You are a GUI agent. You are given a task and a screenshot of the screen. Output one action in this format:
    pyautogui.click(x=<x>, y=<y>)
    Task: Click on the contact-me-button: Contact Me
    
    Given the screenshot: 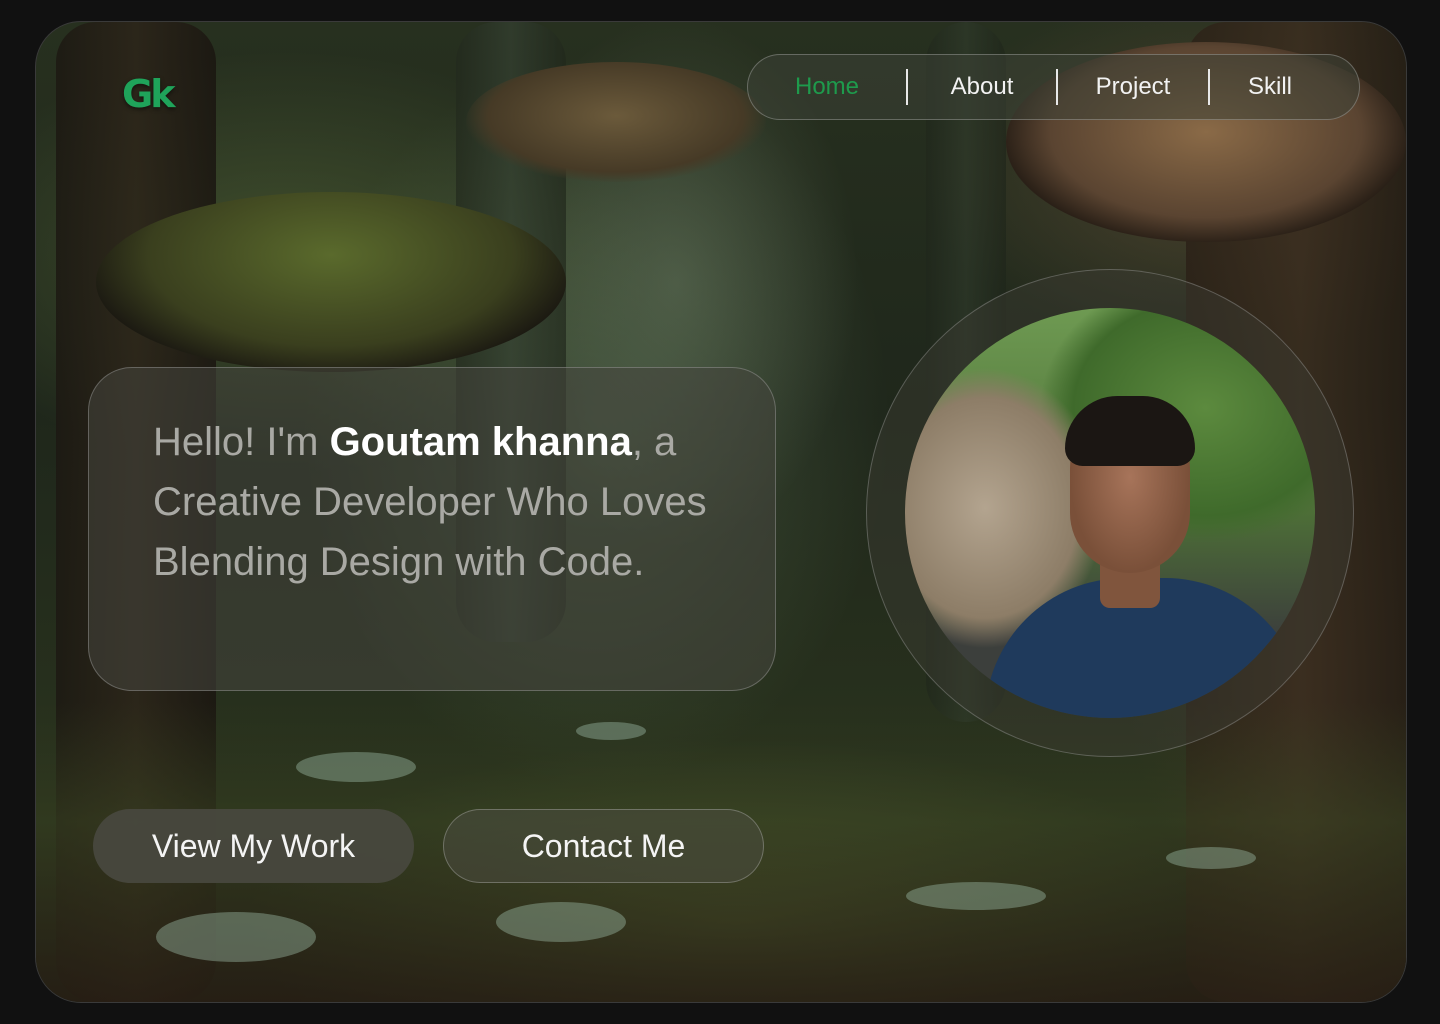 What is the action you would take?
    pyautogui.click(x=603, y=846)
    